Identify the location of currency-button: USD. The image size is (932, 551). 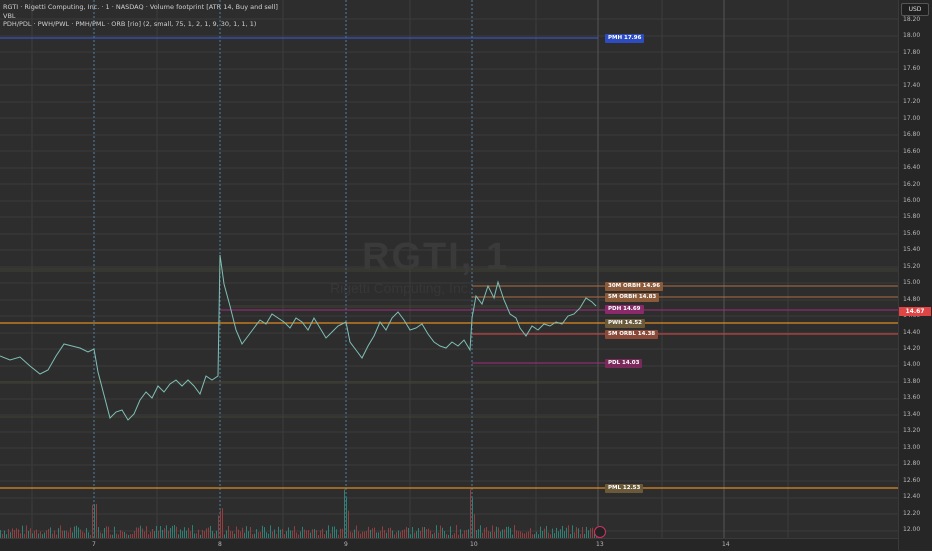
(915, 9).